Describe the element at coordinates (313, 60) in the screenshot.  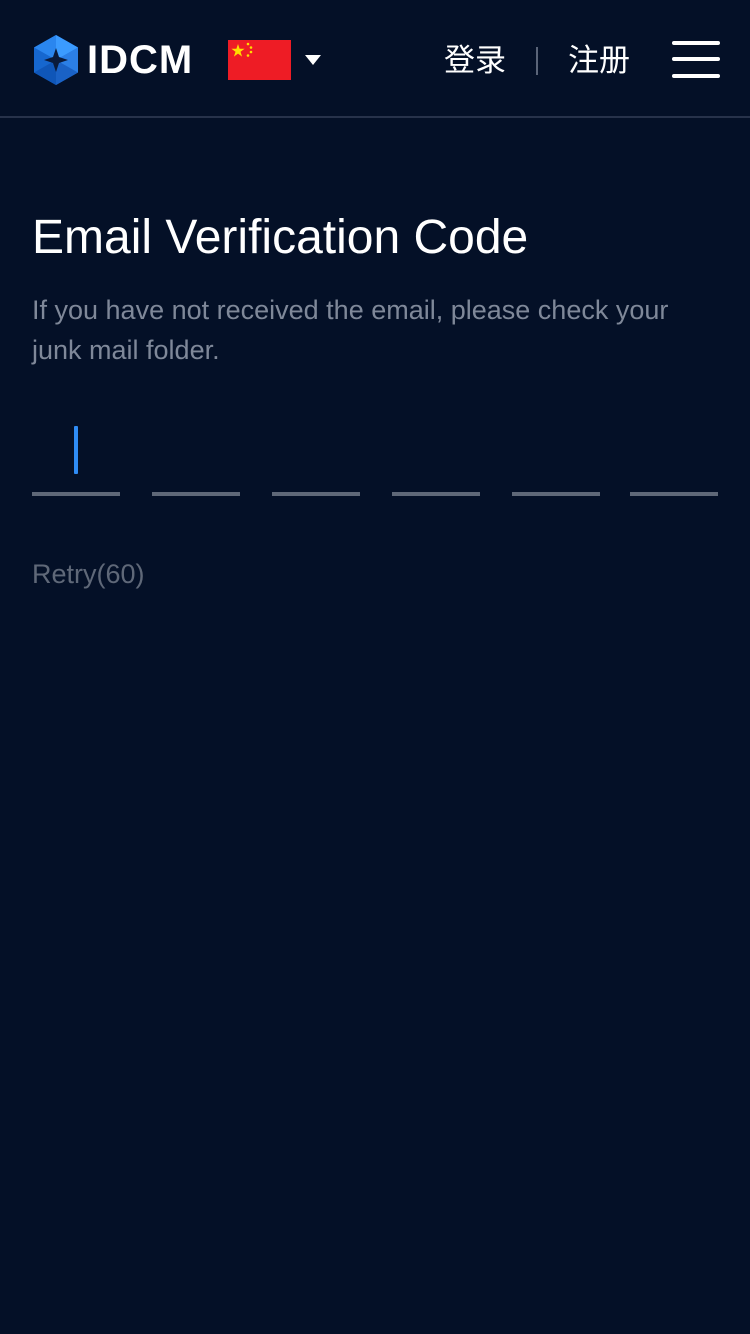
I see `caret-down-icon` at that location.